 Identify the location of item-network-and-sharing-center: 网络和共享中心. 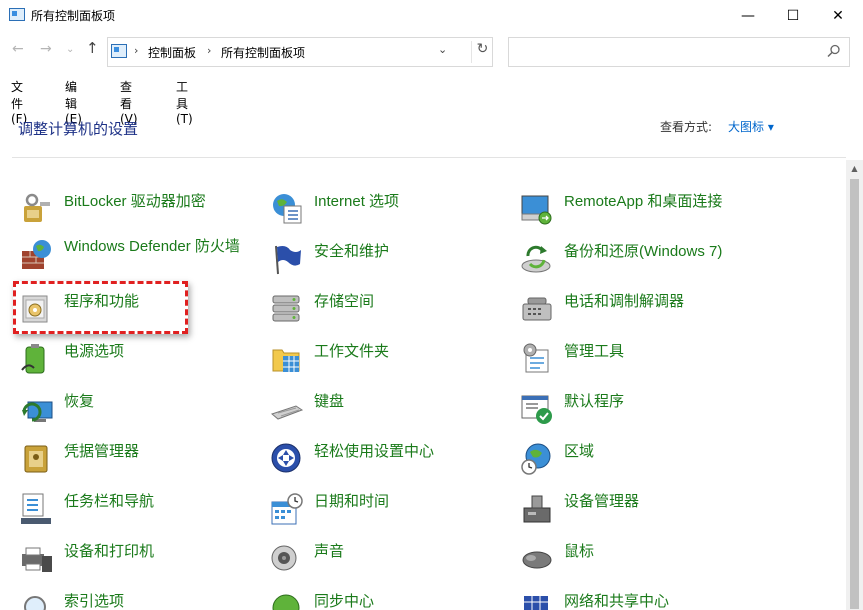
(594, 601).